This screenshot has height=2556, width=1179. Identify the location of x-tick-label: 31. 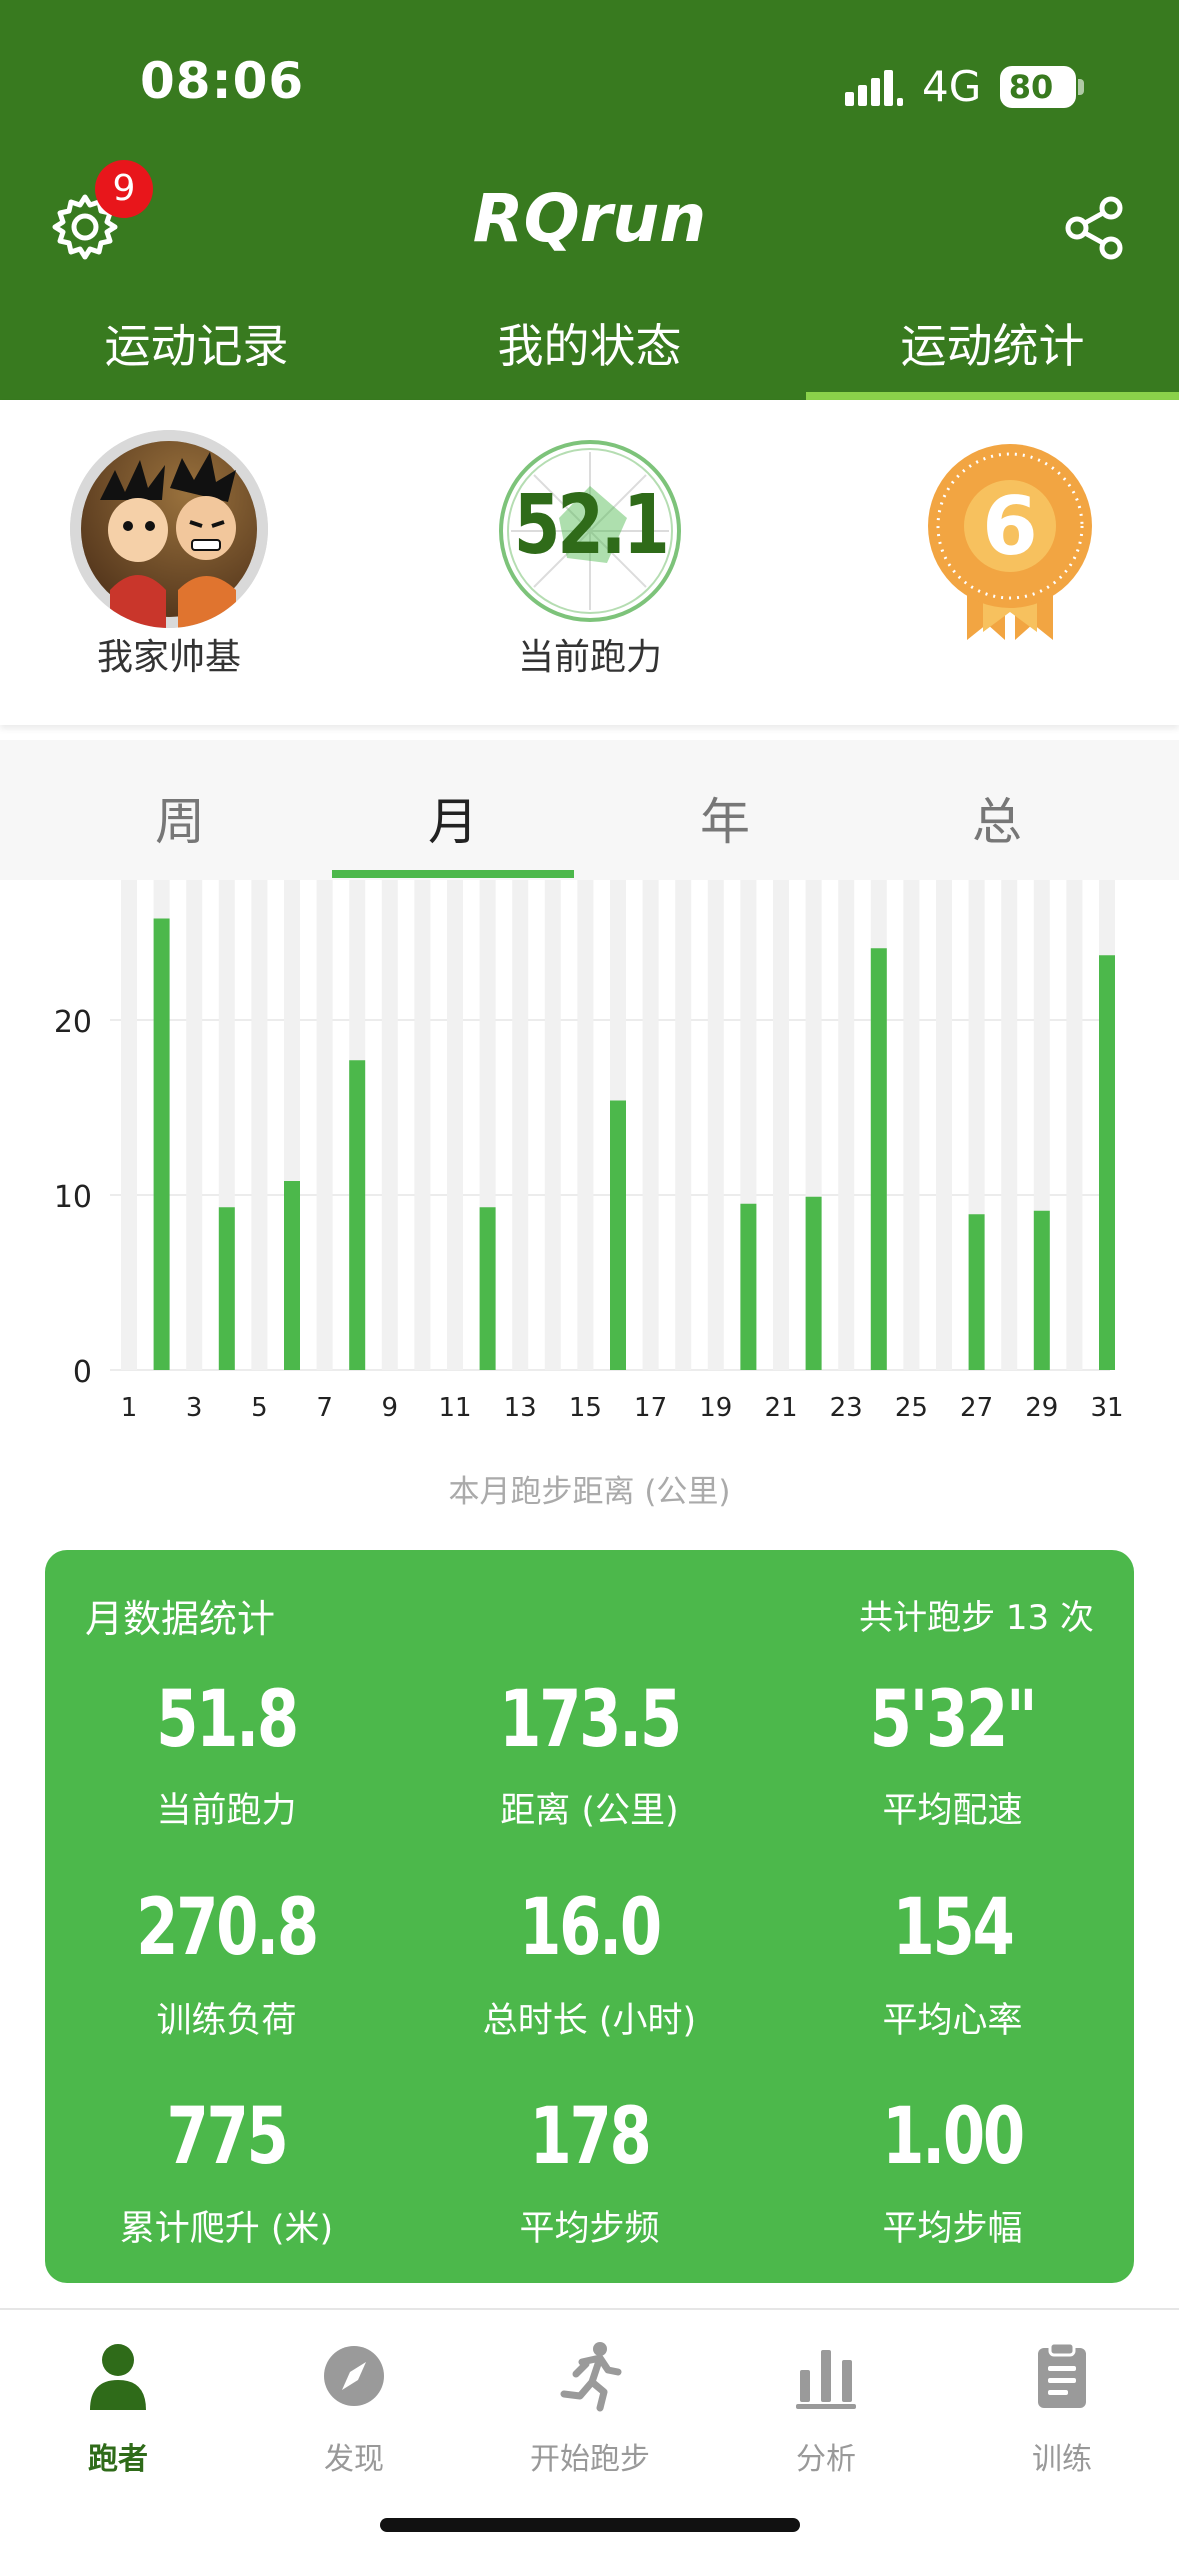
(1106, 1408).